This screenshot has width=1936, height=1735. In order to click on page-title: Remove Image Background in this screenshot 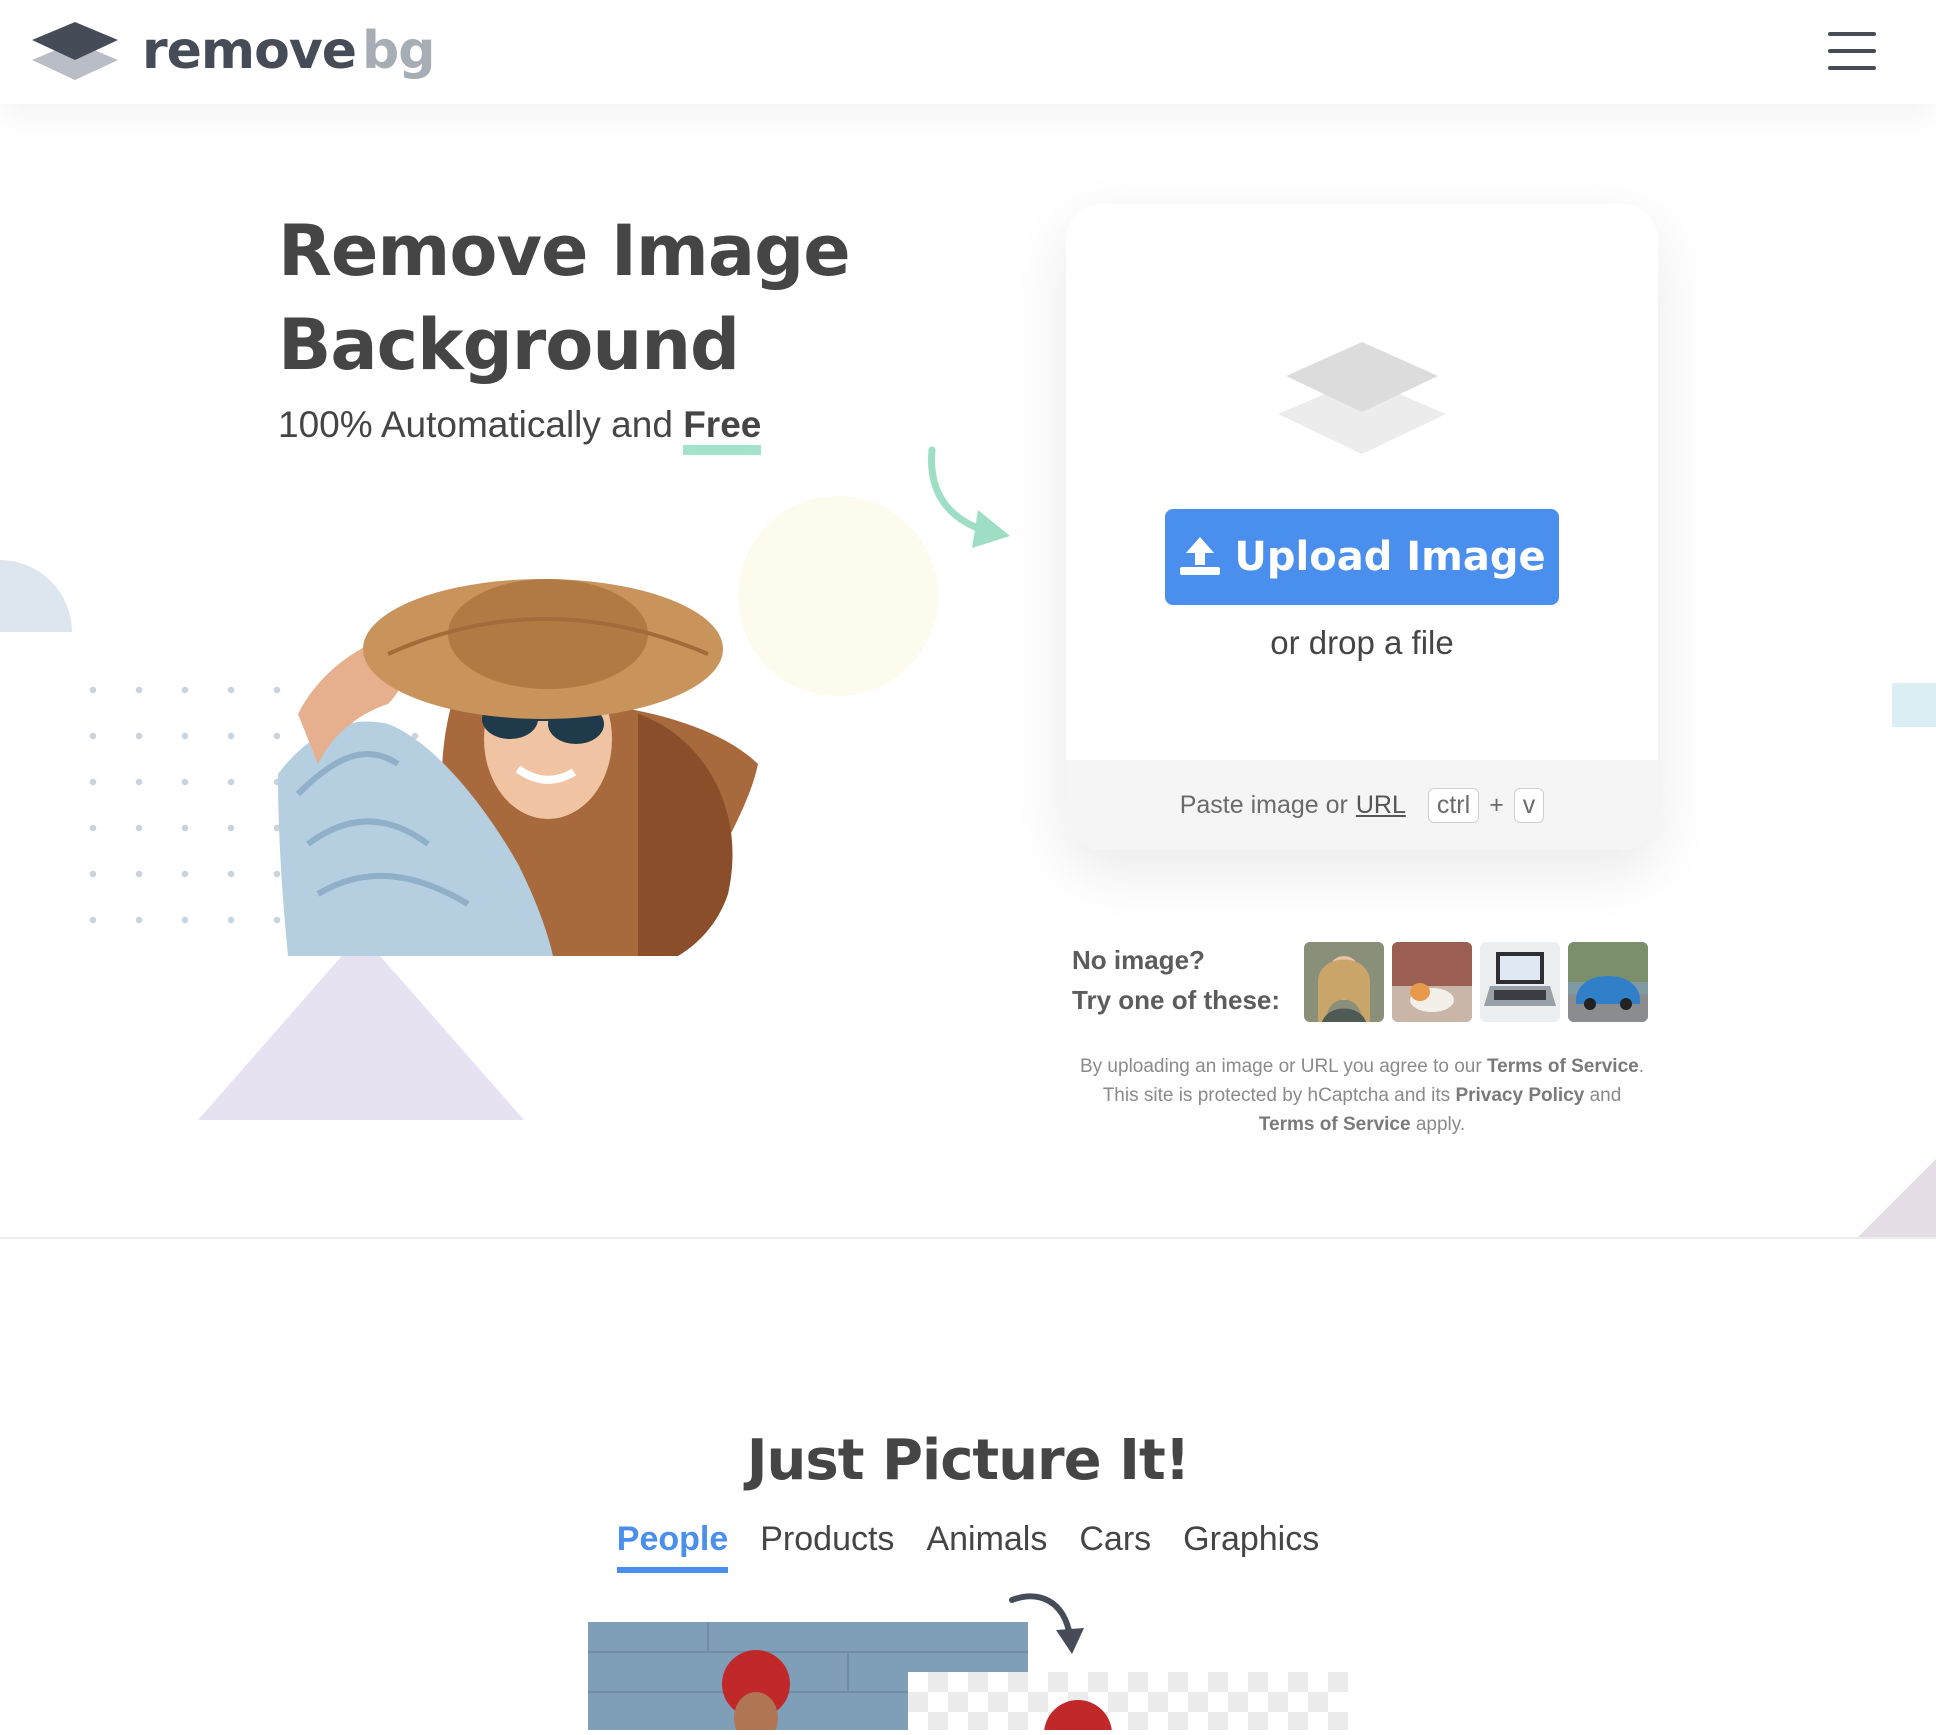, I will do `click(564, 298)`.